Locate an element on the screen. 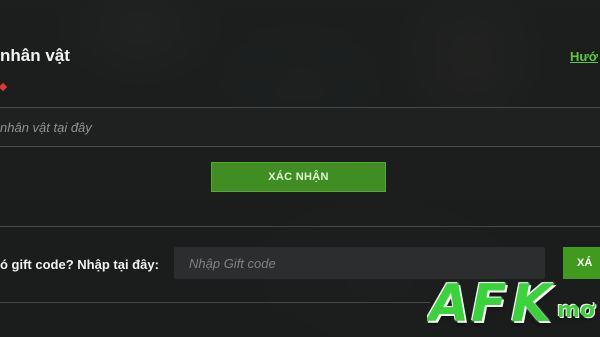 Image resolution: width=600 pixels, height=337 pixels. afk-logo-watermark: A F K mơ is located at coordinates (513, 308).